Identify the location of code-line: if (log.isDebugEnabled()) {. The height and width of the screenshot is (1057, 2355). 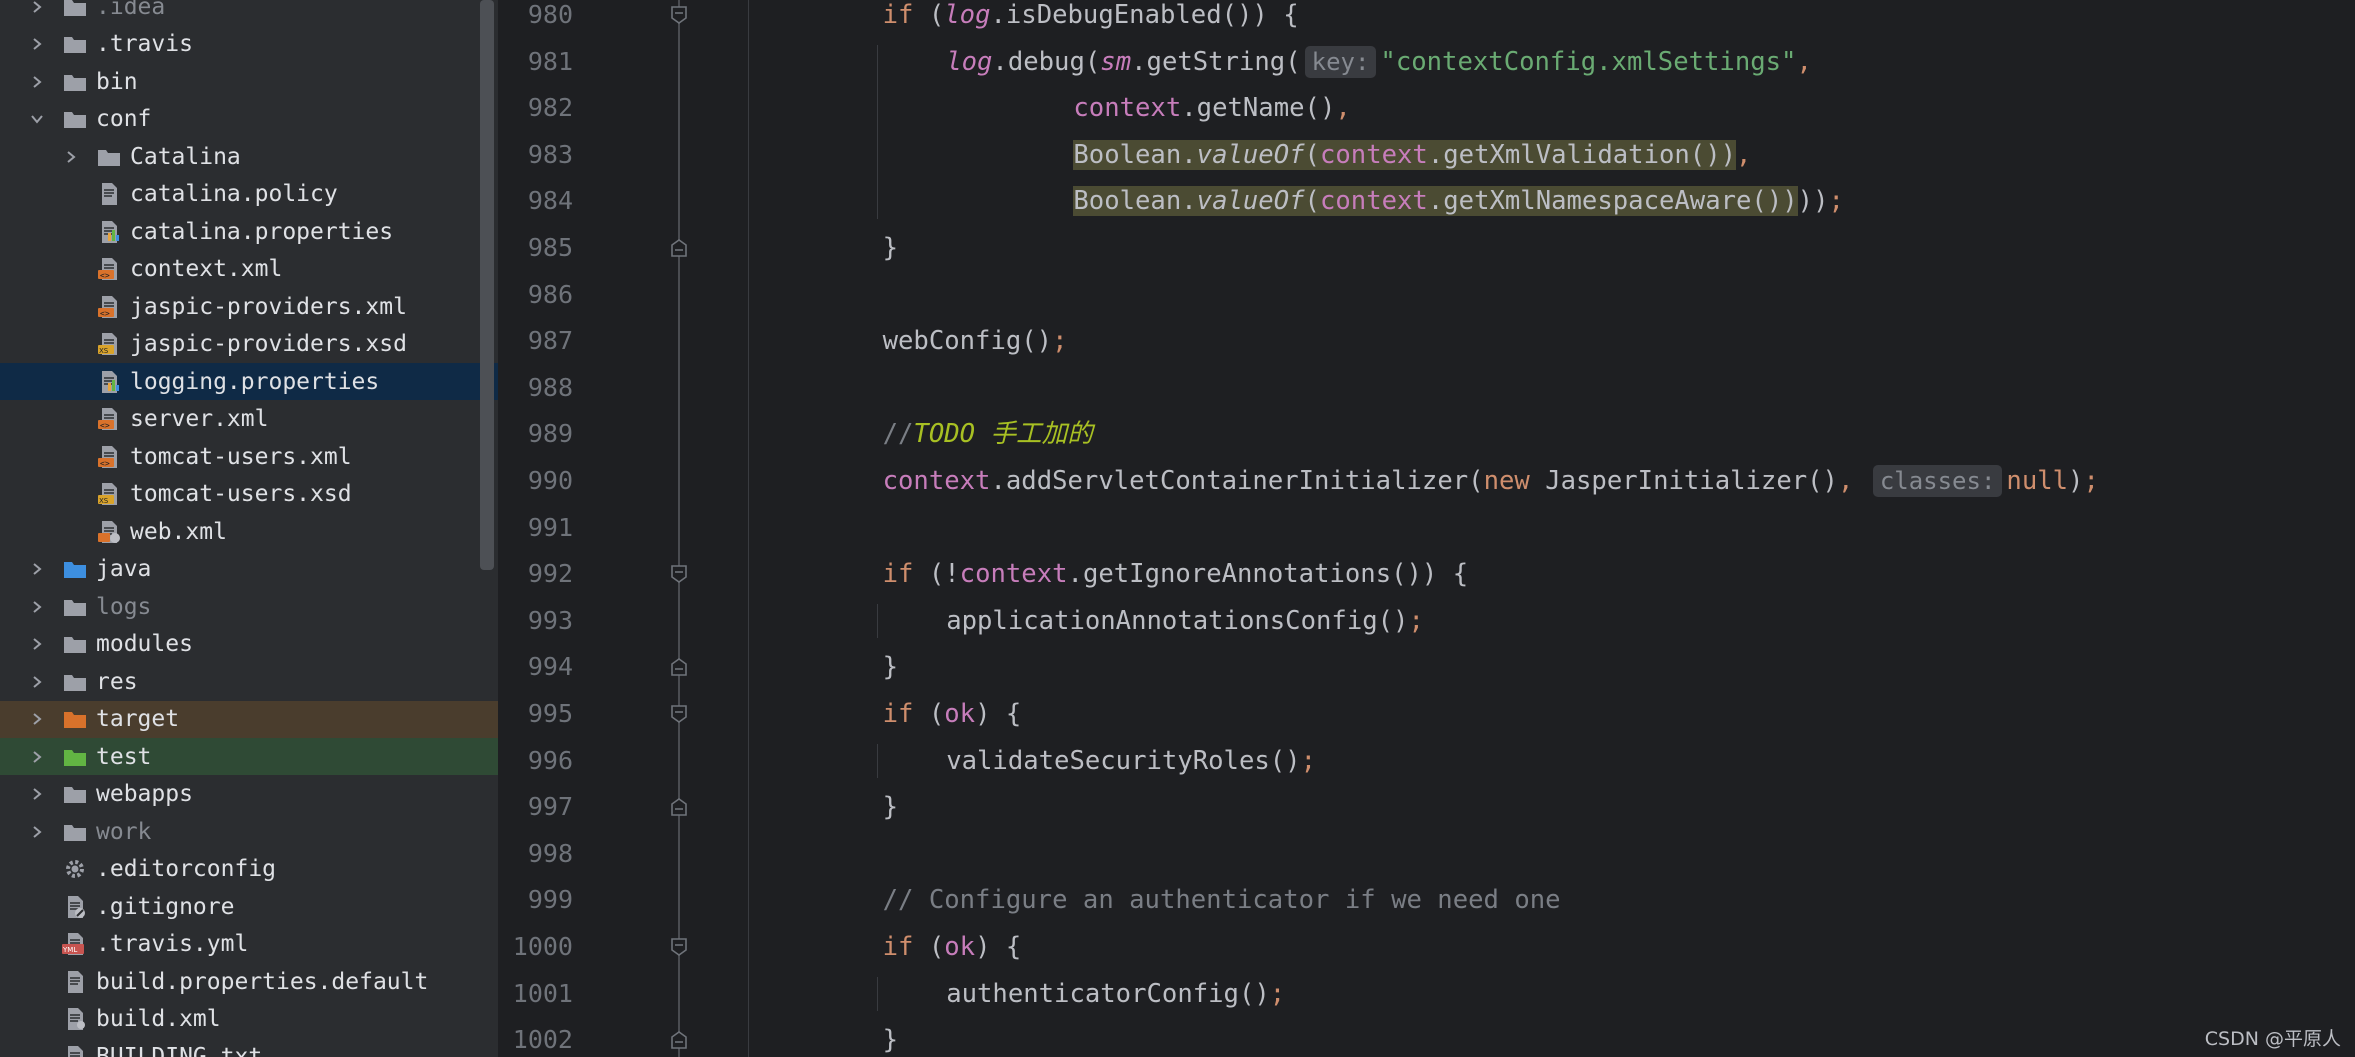
(1091, 19).